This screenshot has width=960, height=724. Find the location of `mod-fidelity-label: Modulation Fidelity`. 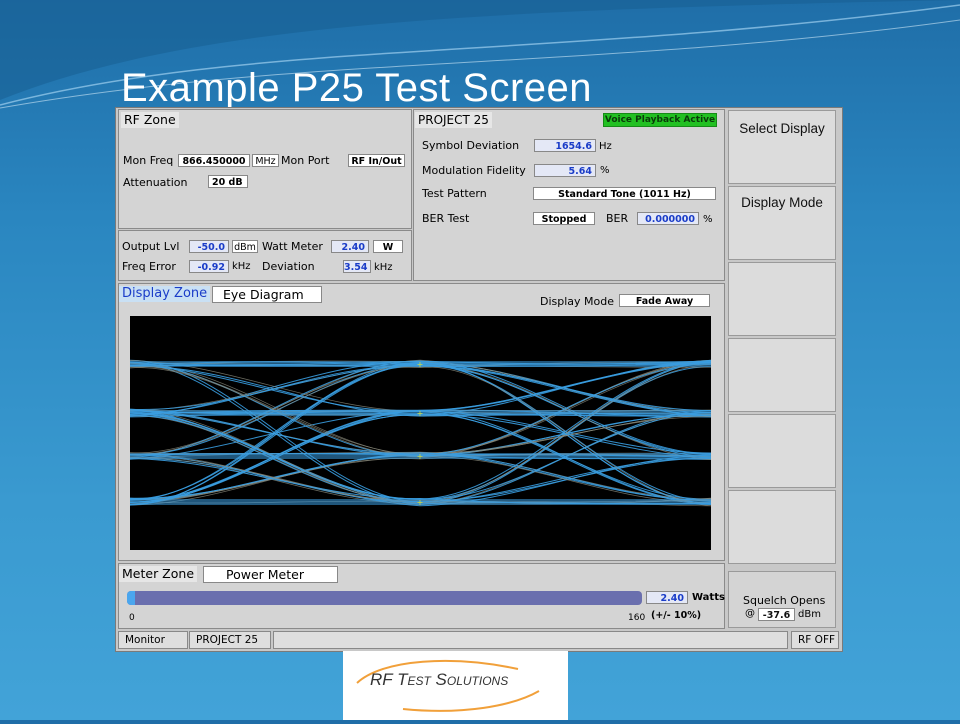

mod-fidelity-label: Modulation Fidelity is located at coordinates (474, 170).